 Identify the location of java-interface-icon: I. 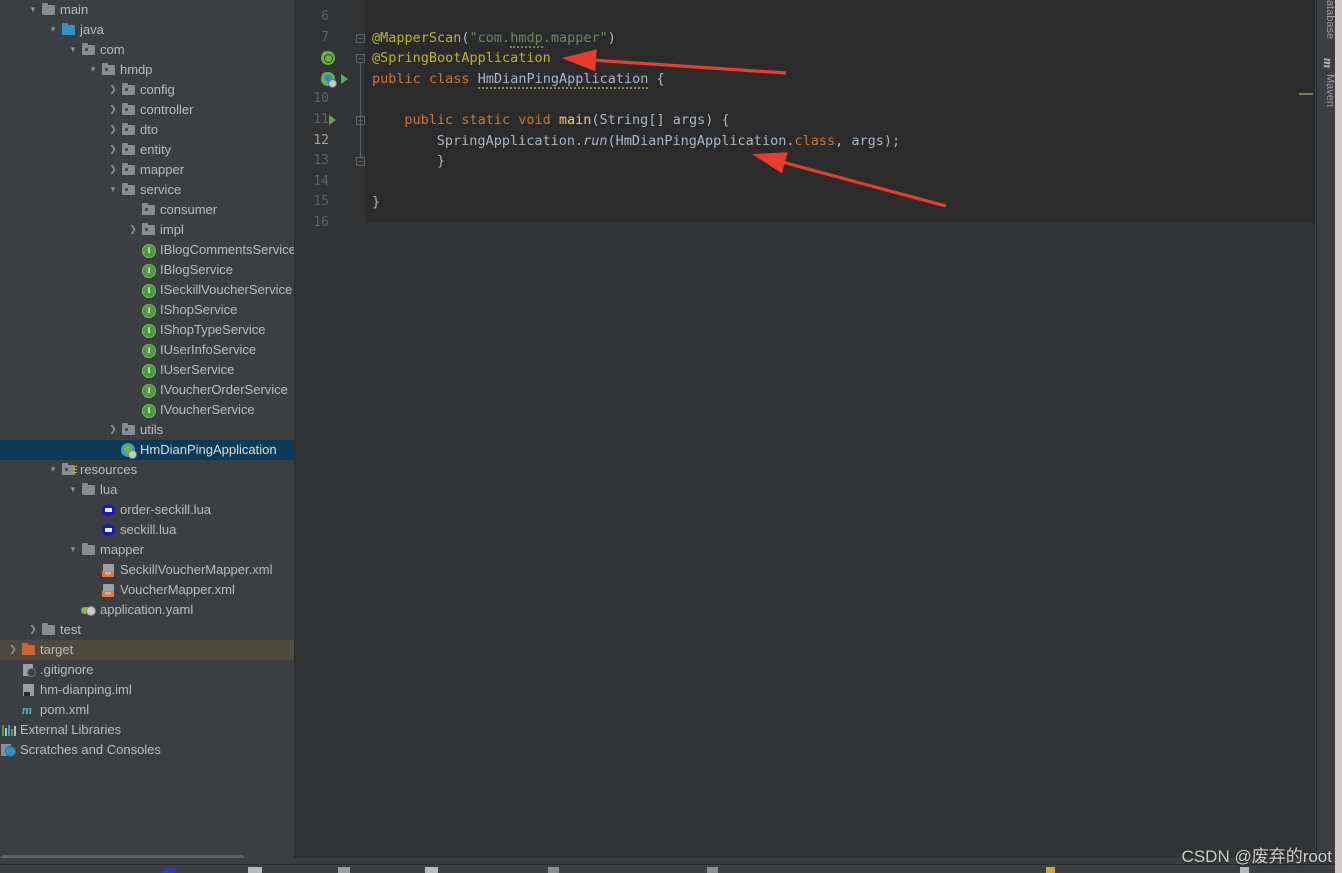
(148, 330).